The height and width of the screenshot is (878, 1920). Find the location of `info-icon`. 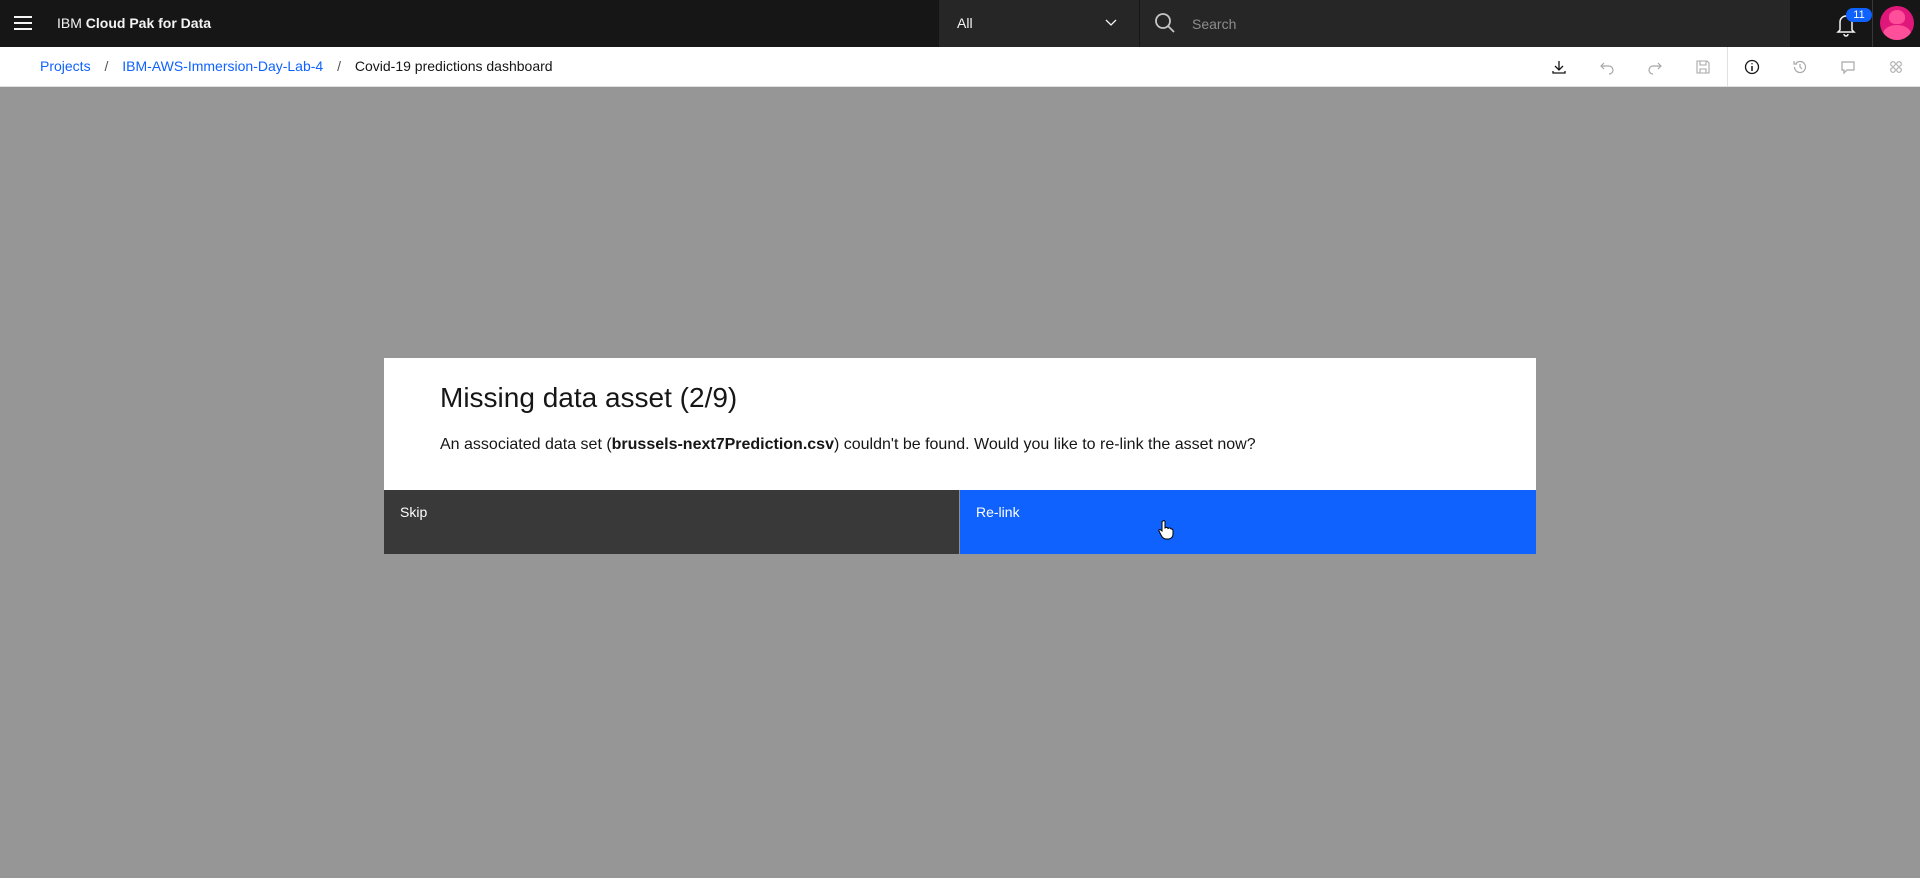

info-icon is located at coordinates (1752, 66).